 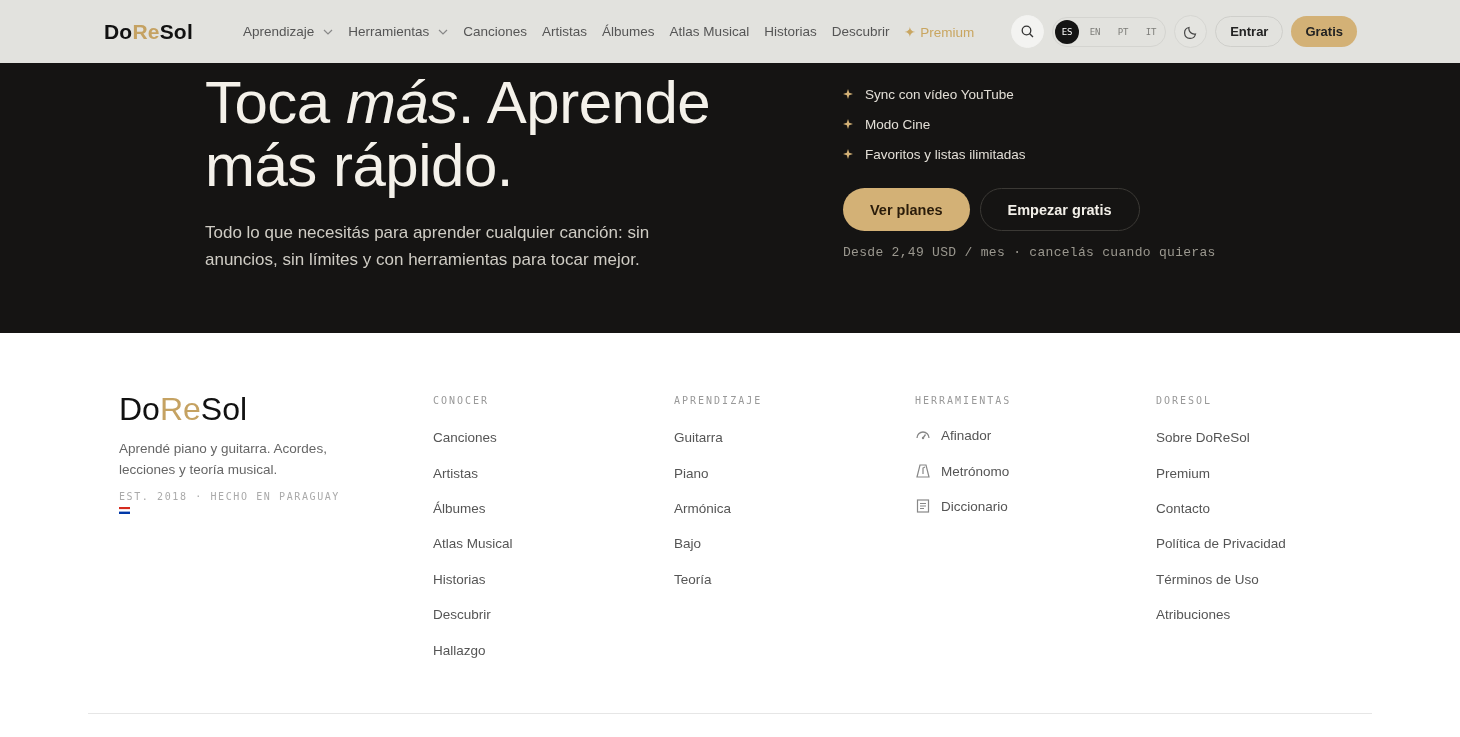 I want to click on footer-link: Álbumes, so click(x=459, y=508).